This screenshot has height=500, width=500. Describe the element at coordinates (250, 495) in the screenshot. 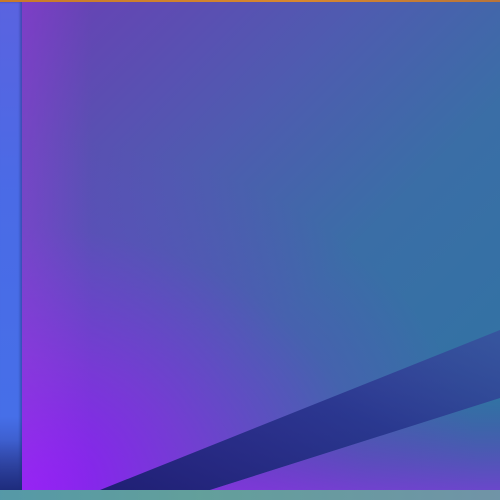

I see `bottom-accent-rule` at that location.